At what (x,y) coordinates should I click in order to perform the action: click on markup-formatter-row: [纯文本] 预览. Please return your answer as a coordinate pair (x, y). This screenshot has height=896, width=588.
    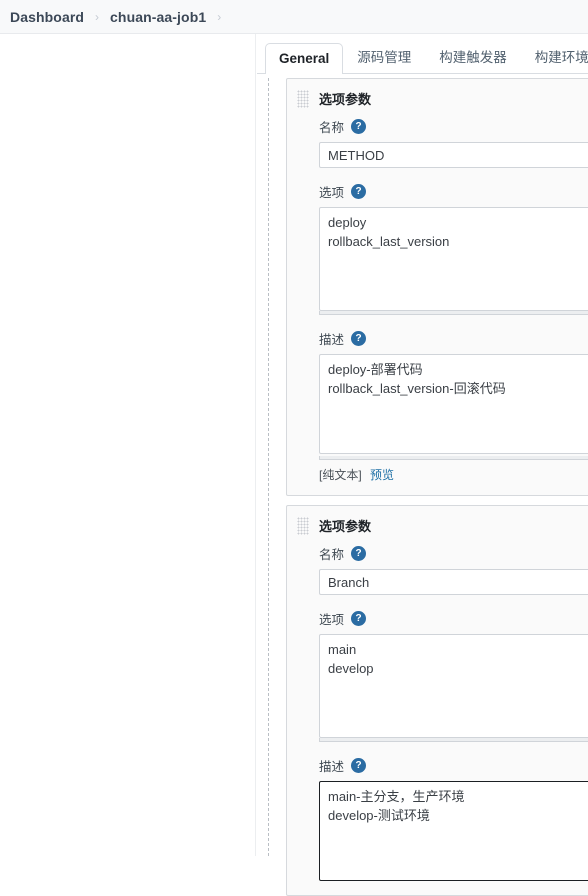
    Looking at the image, I should click on (453, 474).